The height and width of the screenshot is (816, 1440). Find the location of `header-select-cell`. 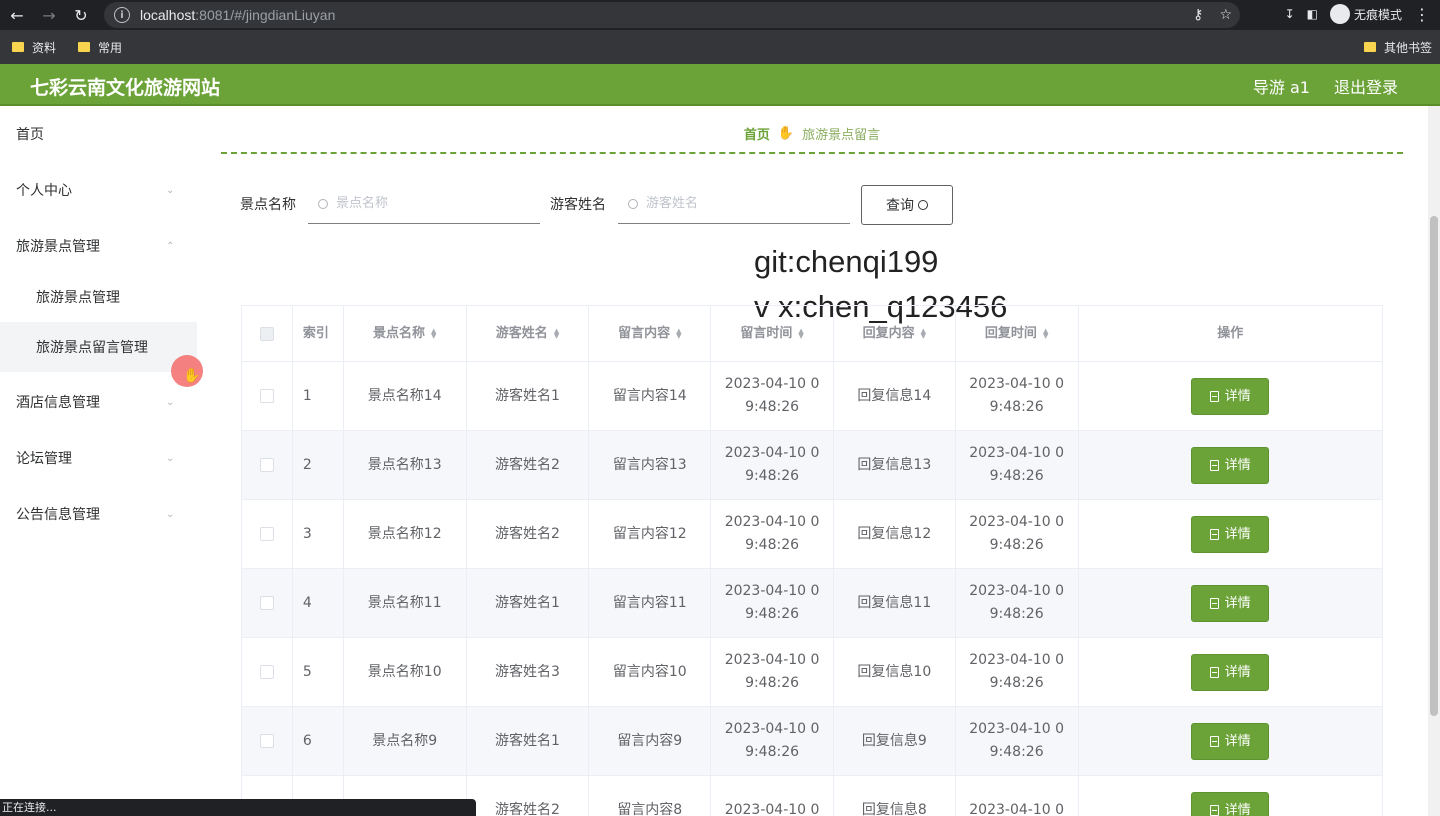

header-select-cell is located at coordinates (267, 333).